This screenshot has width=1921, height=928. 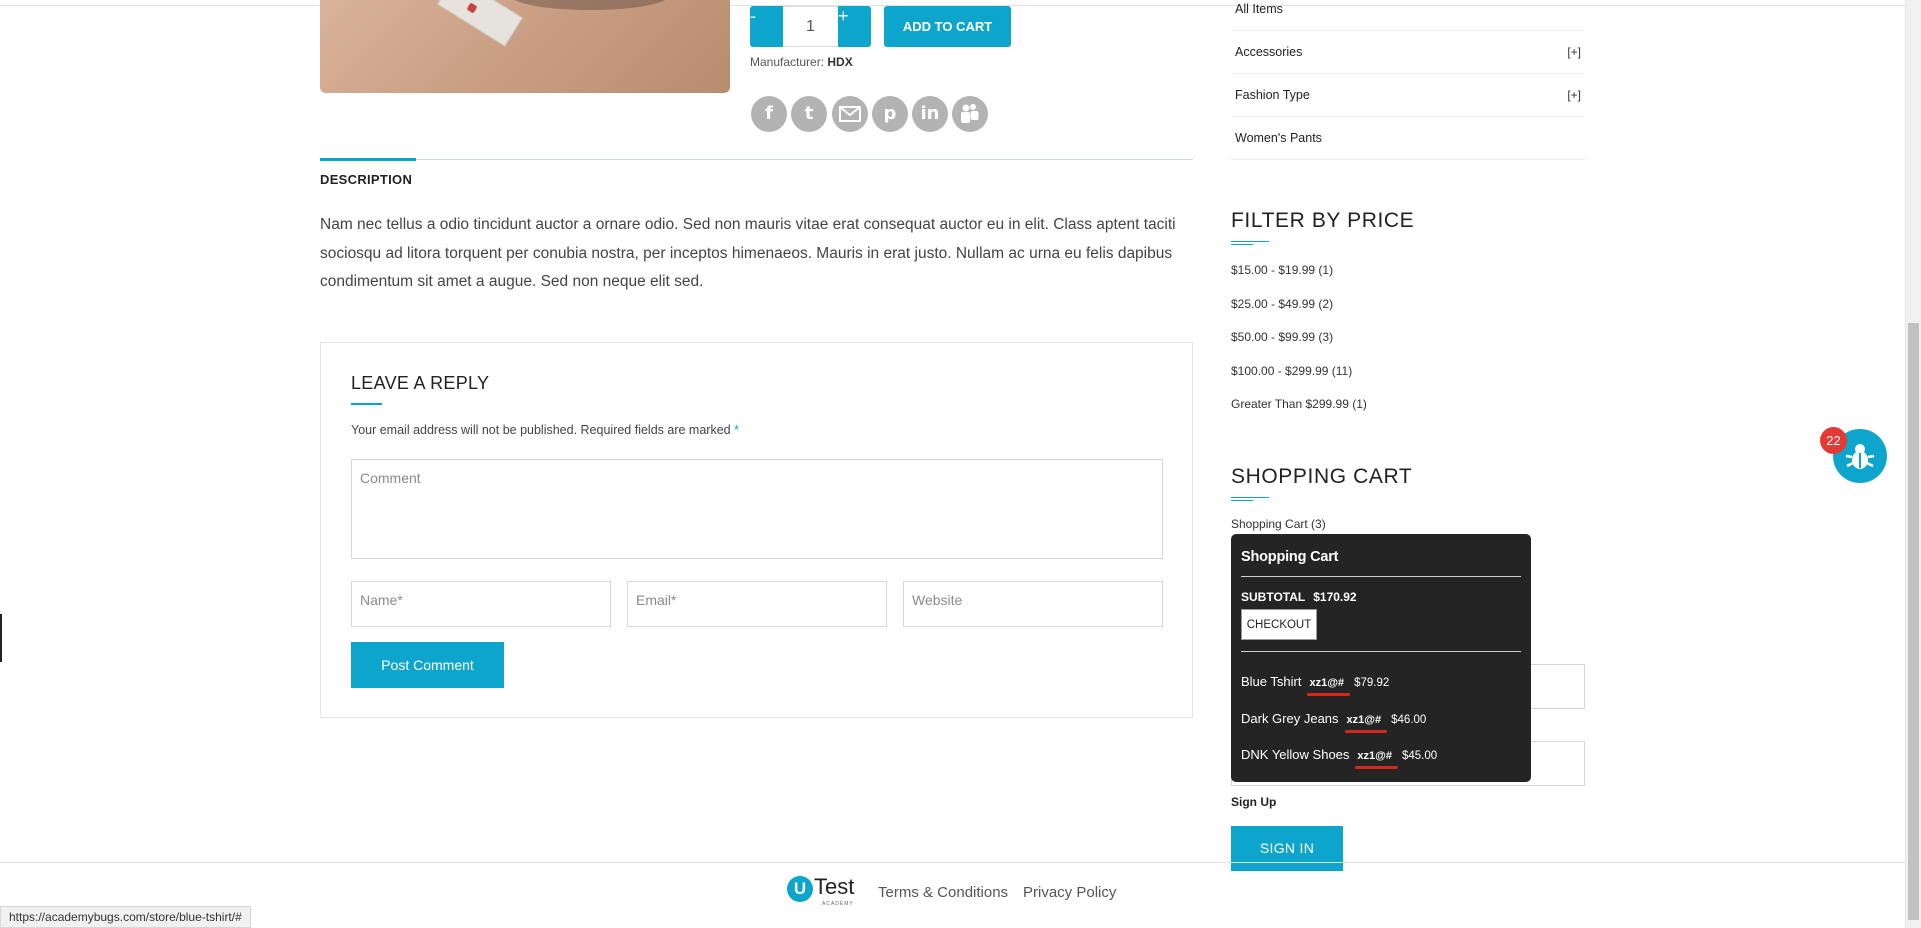 What do you see at coordinates (525, 46) in the screenshot?
I see `product-image` at bounding box center [525, 46].